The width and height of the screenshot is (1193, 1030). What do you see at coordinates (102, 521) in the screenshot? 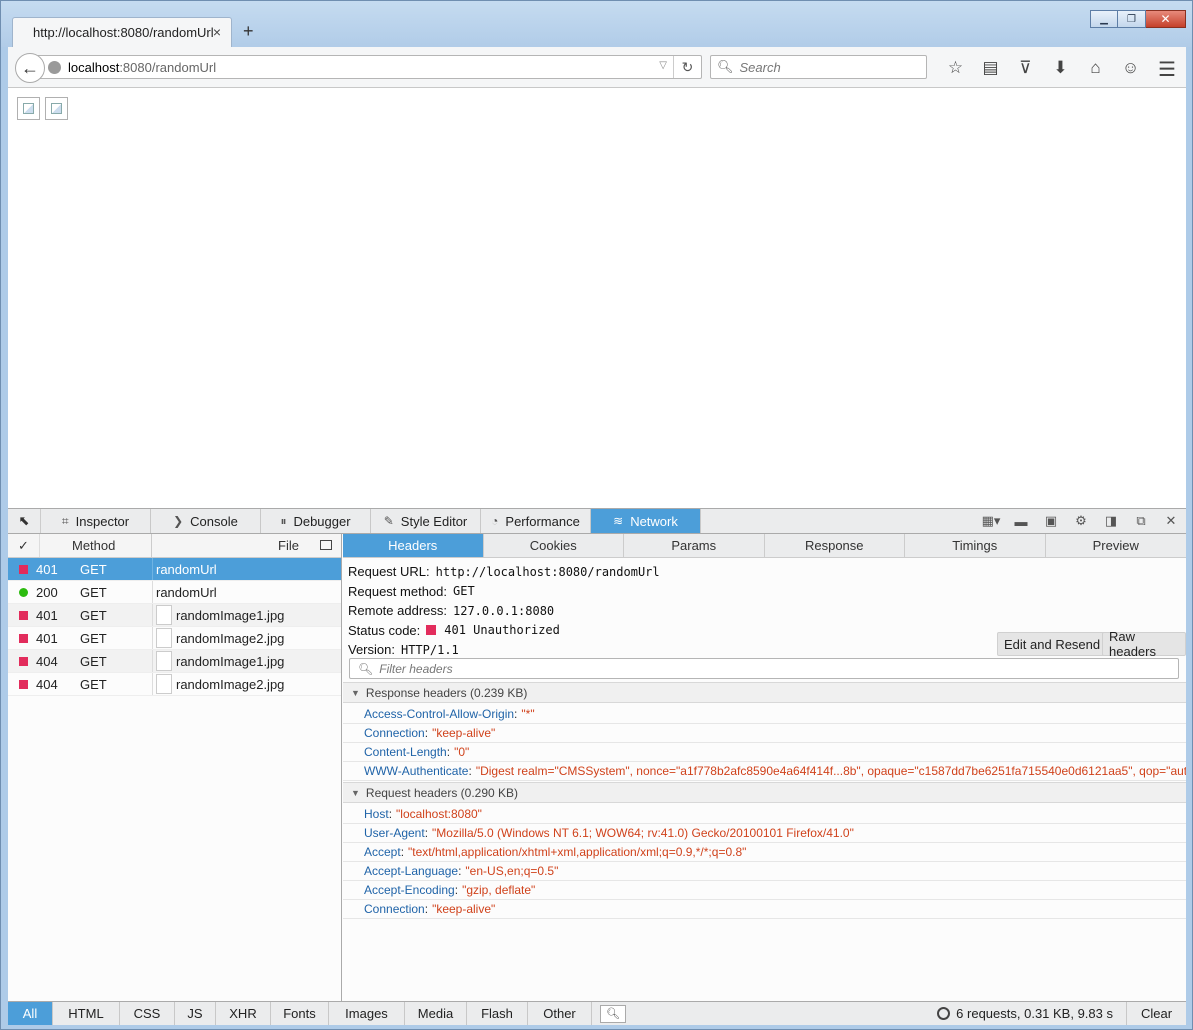
I see `tab-label: Inspector` at bounding box center [102, 521].